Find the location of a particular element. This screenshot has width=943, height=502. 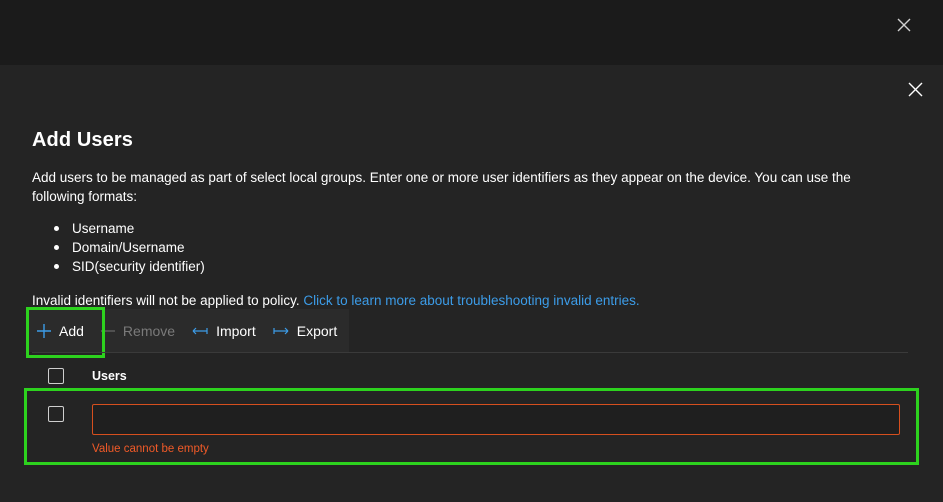

row-checkbox is located at coordinates (56, 414).